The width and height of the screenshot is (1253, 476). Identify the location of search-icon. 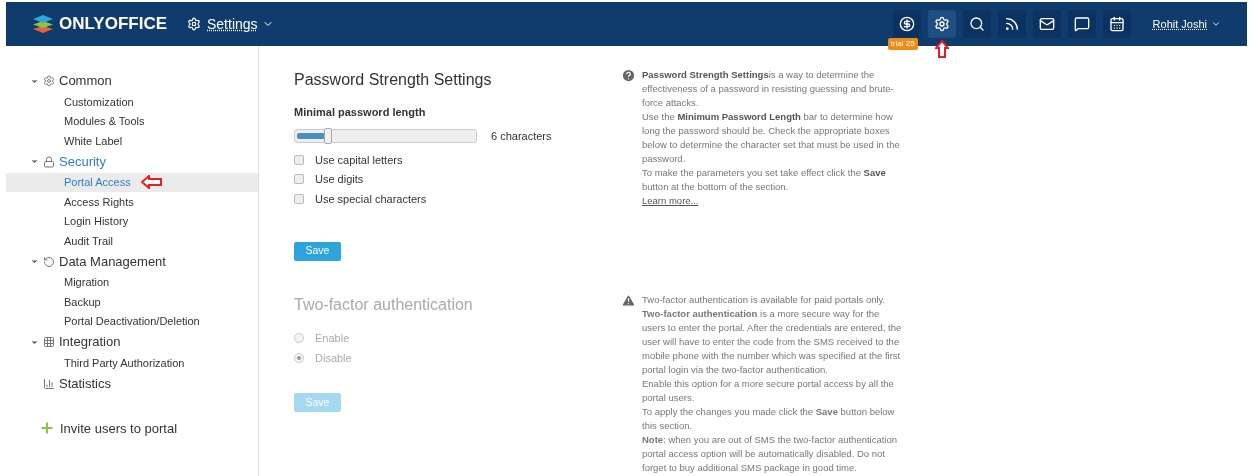
(976, 24).